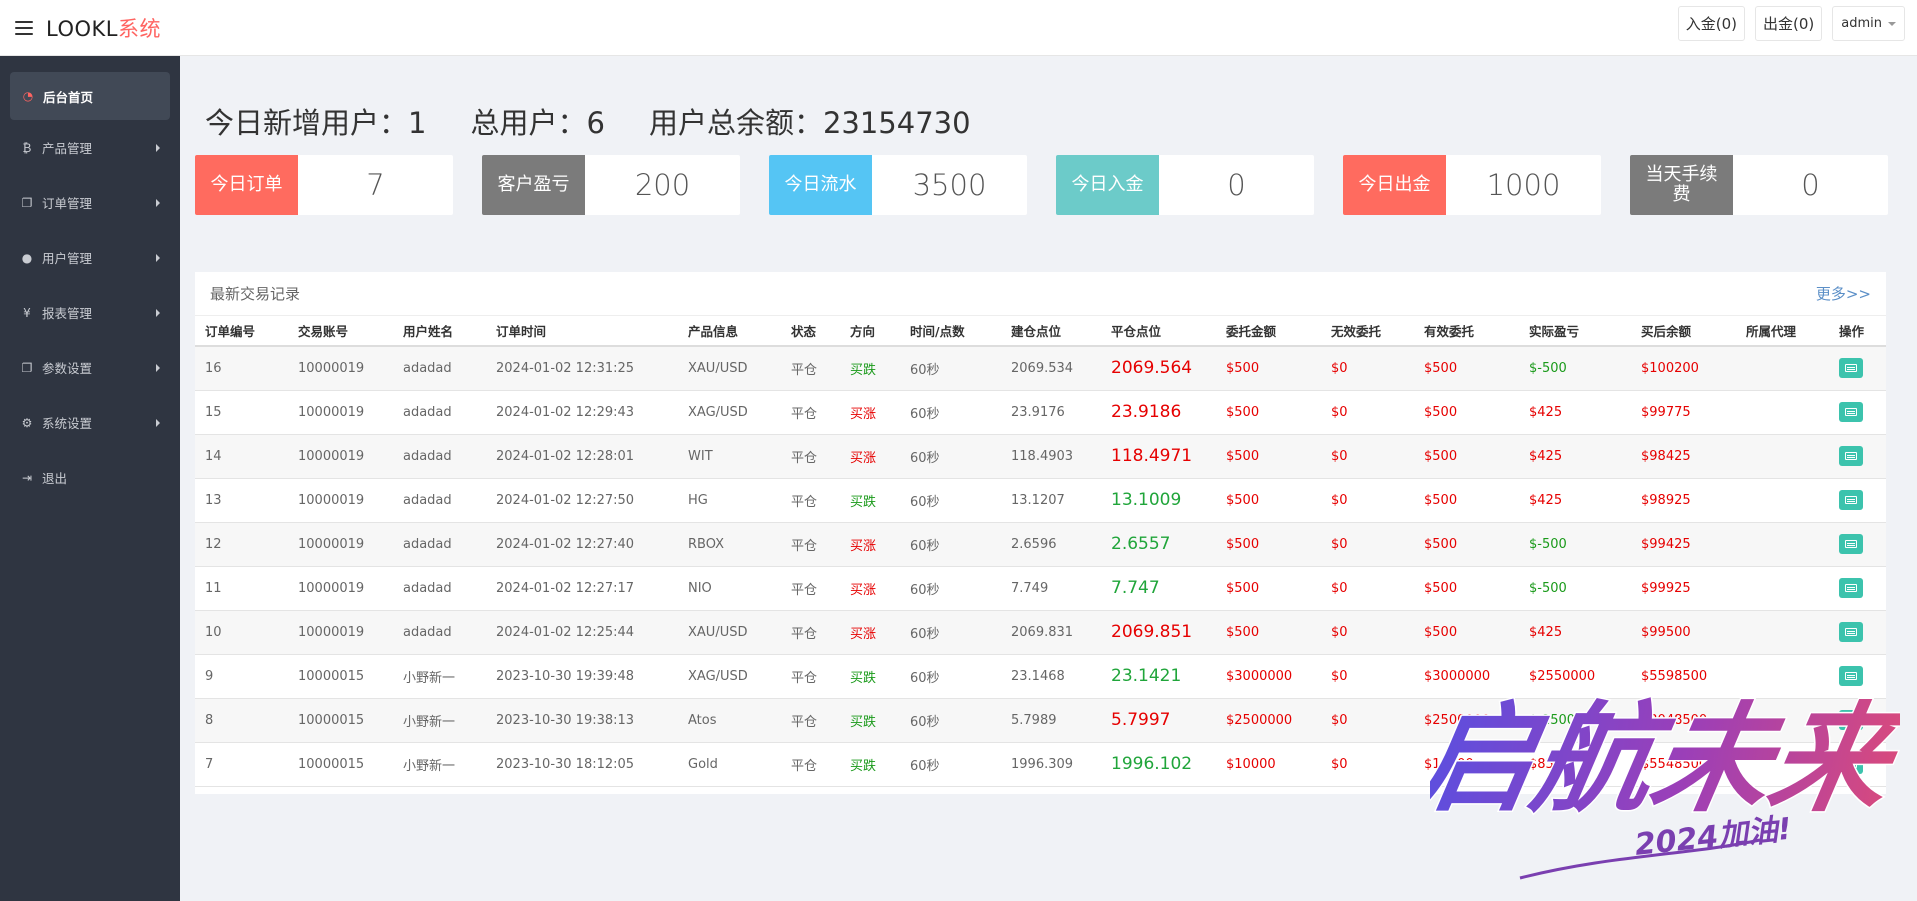  What do you see at coordinates (1158, 676) in the screenshot?
I see `cell-close: 23.1421` at bounding box center [1158, 676].